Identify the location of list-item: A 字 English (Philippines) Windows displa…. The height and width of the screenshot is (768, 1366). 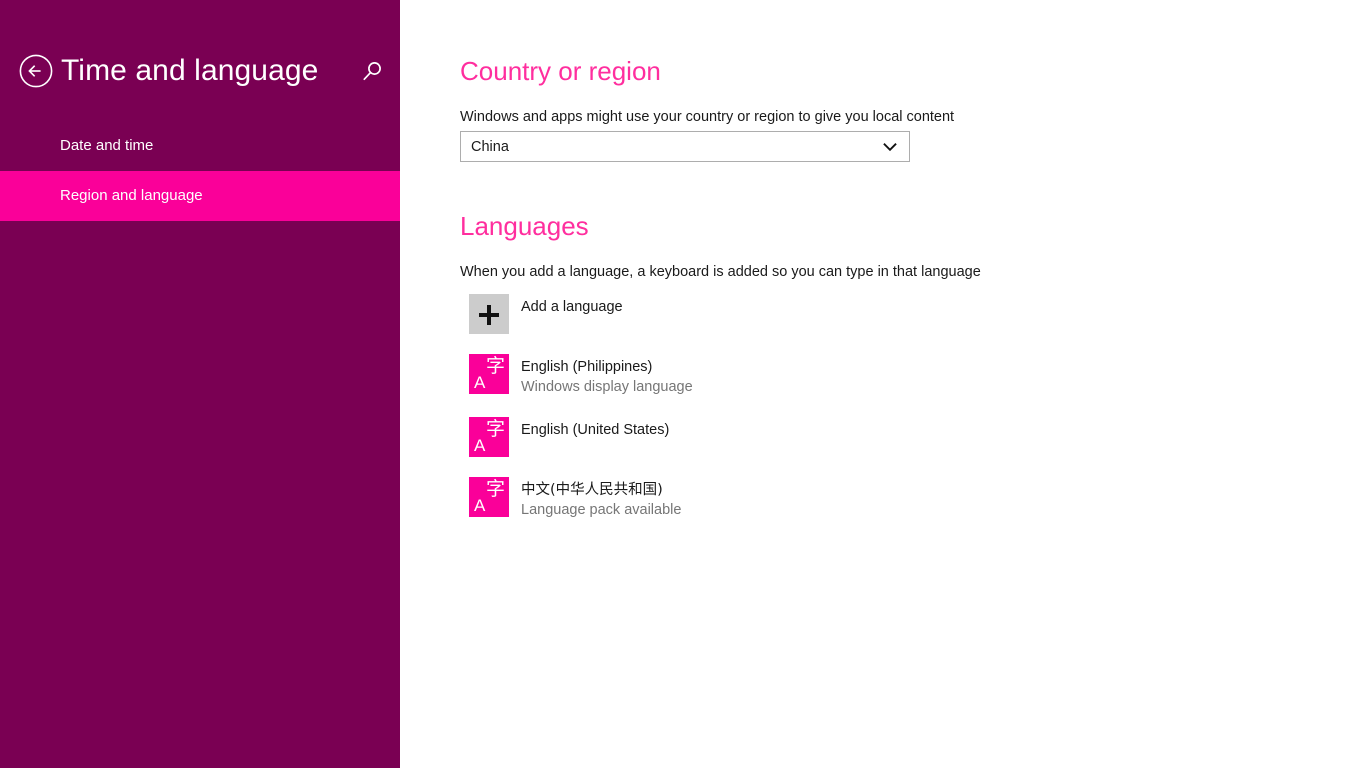
(581, 375).